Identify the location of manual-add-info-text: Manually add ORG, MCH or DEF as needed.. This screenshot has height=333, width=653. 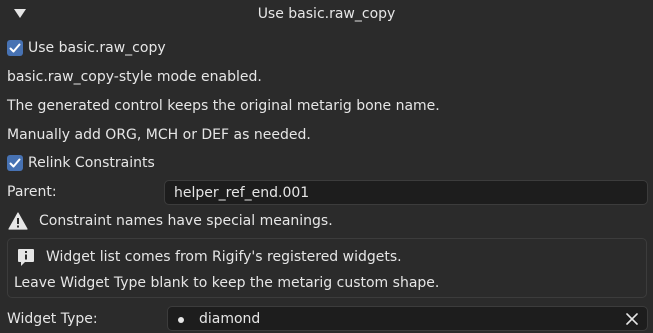
(159, 135).